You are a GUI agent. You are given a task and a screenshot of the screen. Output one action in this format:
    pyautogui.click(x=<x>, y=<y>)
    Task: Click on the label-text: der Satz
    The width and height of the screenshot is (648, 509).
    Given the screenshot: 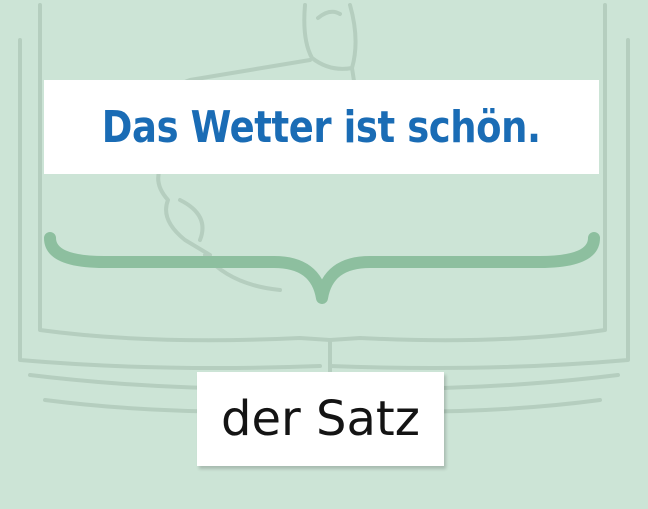 What is the action you would take?
    pyautogui.click(x=320, y=419)
    